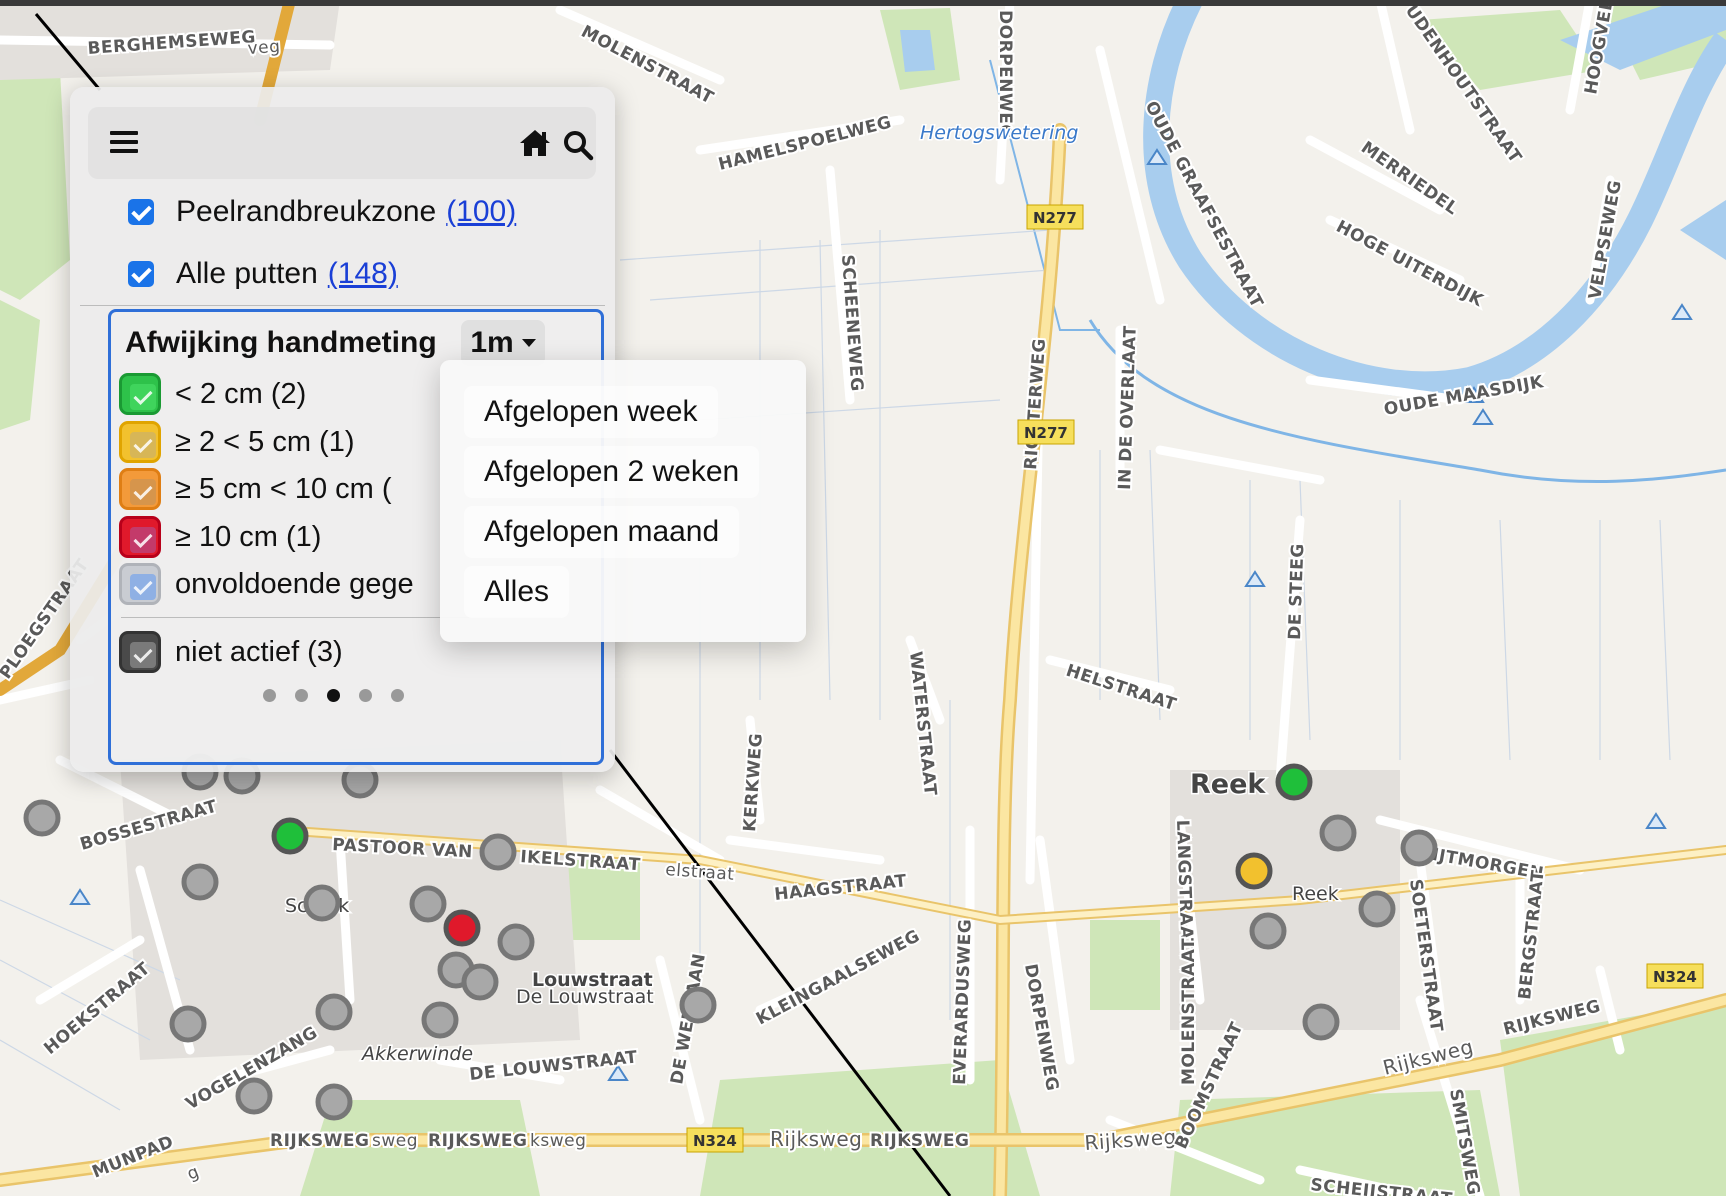 The height and width of the screenshot is (1196, 1726). What do you see at coordinates (264, 48) in the screenshot?
I see `road-label: veg` at bounding box center [264, 48].